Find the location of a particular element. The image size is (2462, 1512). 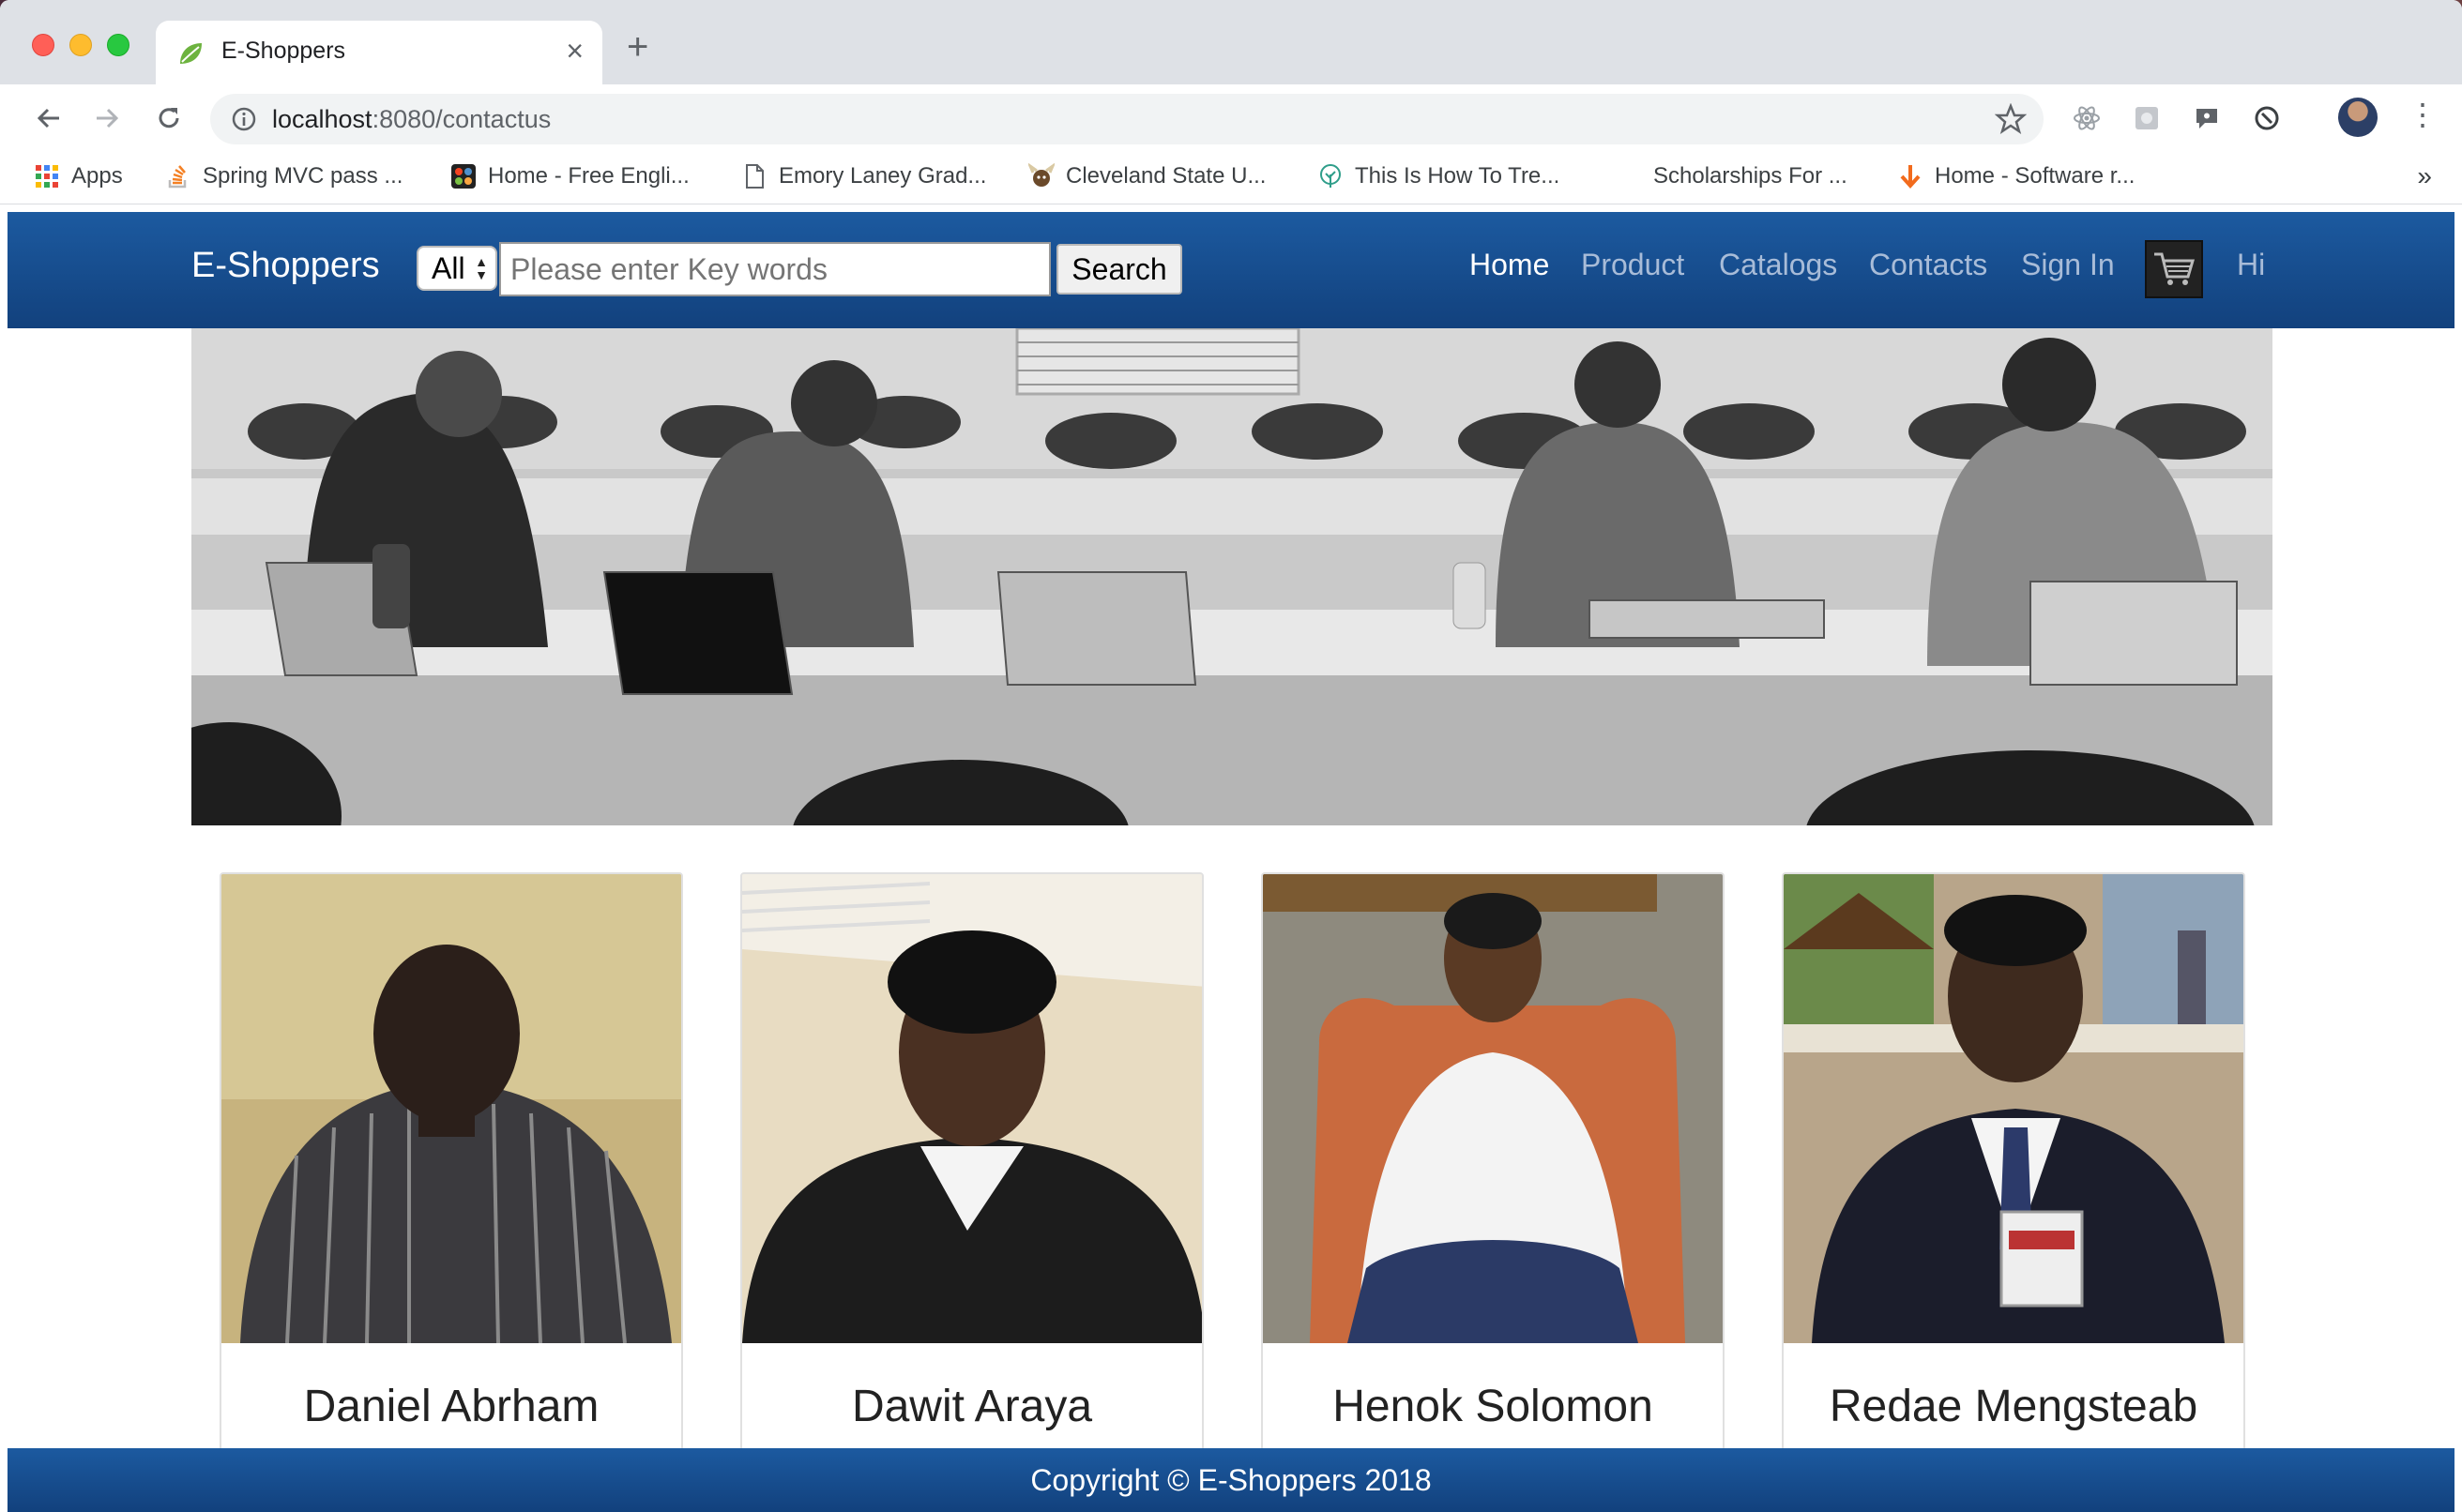

nav-link-contacts: Contacts is located at coordinates (1928, 265).